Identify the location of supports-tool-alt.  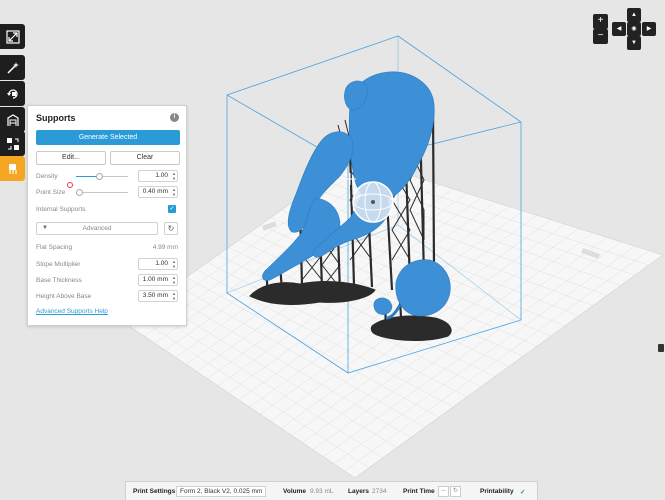
(12, 119).